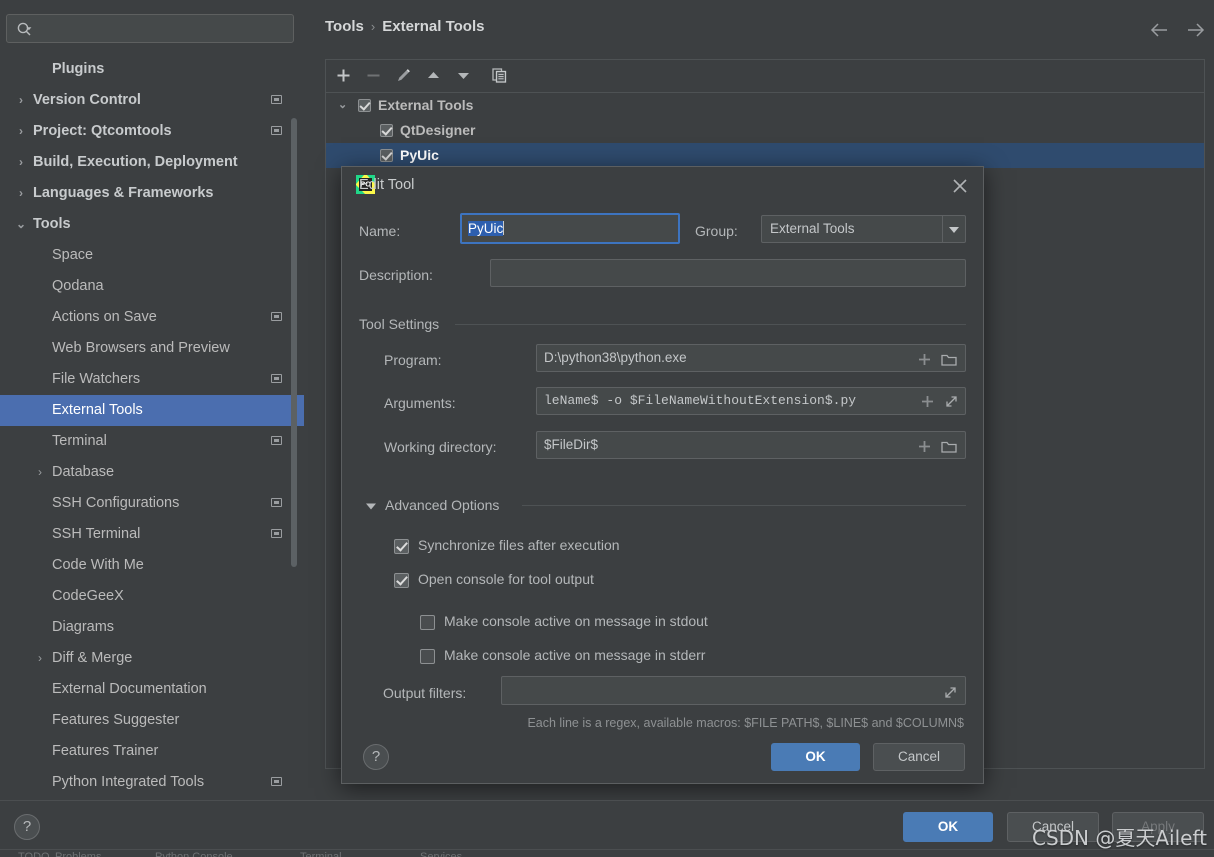 The height and width of the screenshot is (857, 1214). Describe the element at coordinates (97, 410) in the screenshot. I see `sidebar-item-label: External Tools` at that location.